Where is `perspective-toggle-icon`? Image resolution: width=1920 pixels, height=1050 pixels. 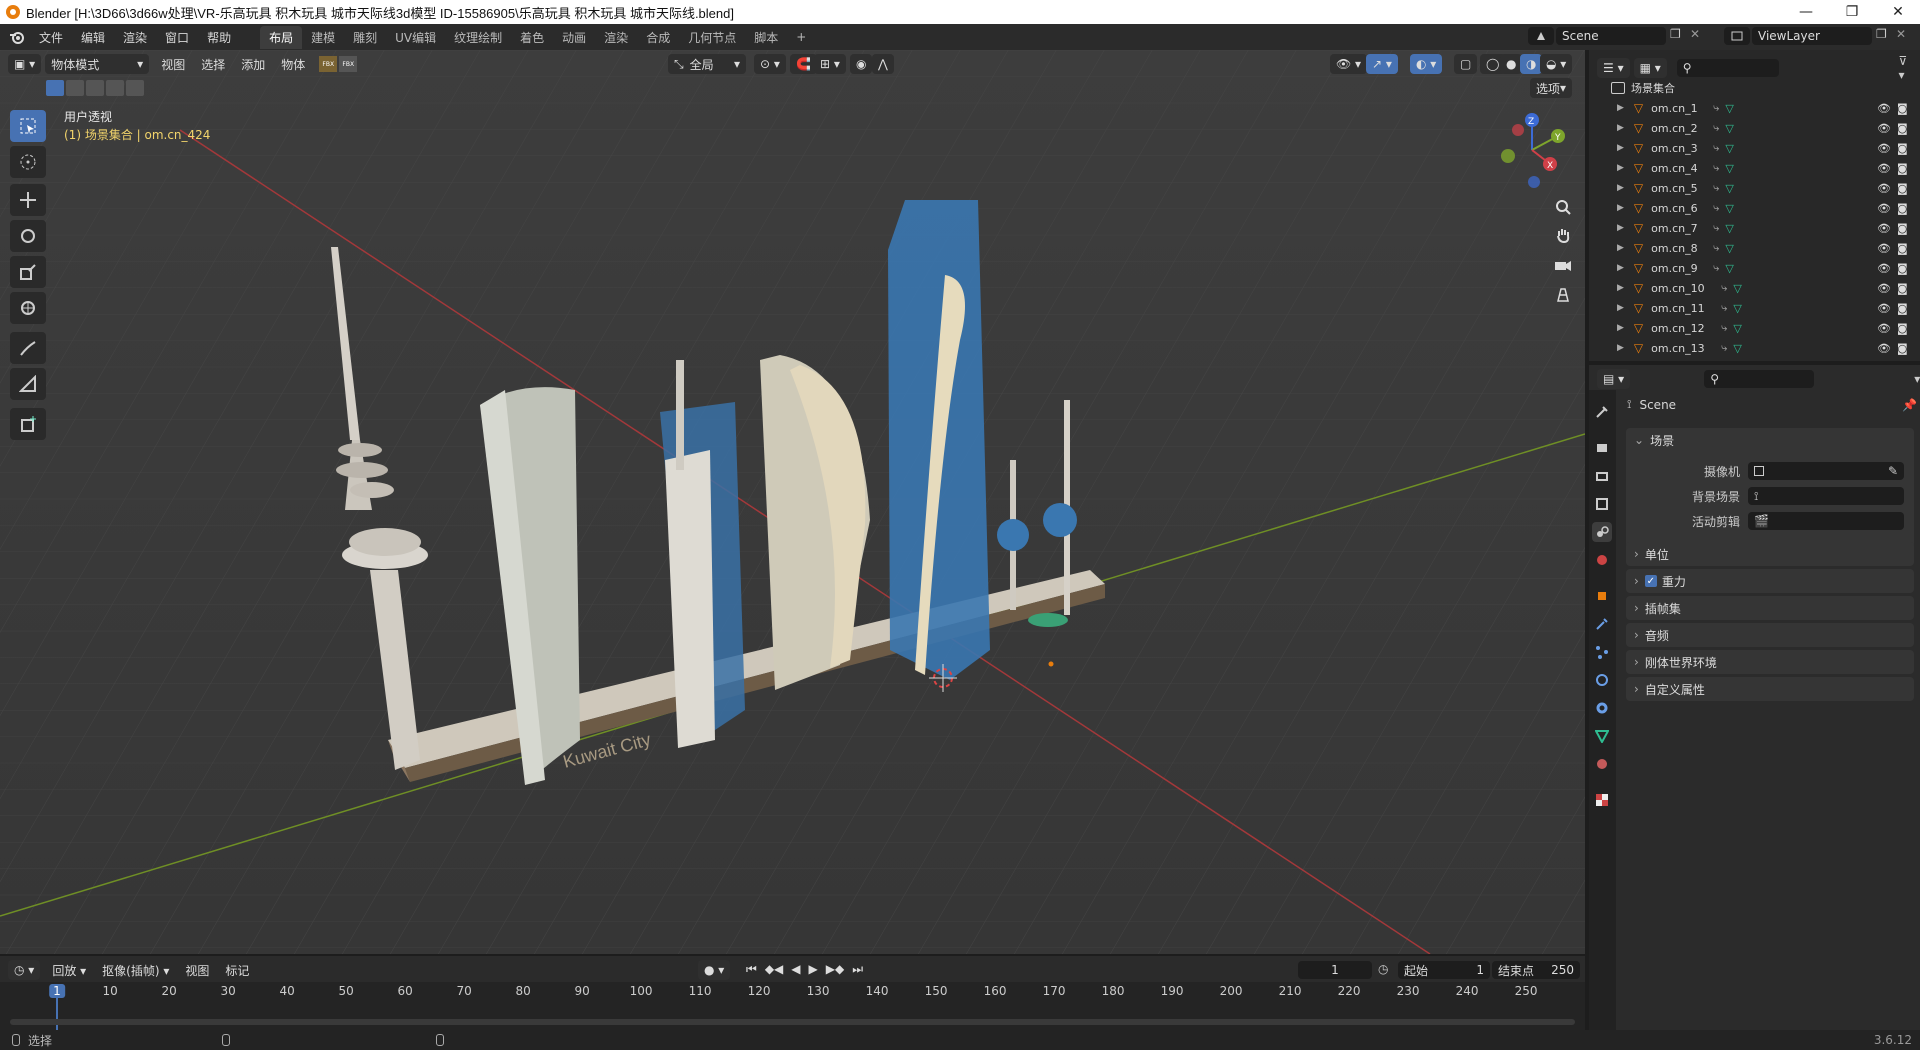 perspective-toggle-icon is located at coordinates (1563, 295).